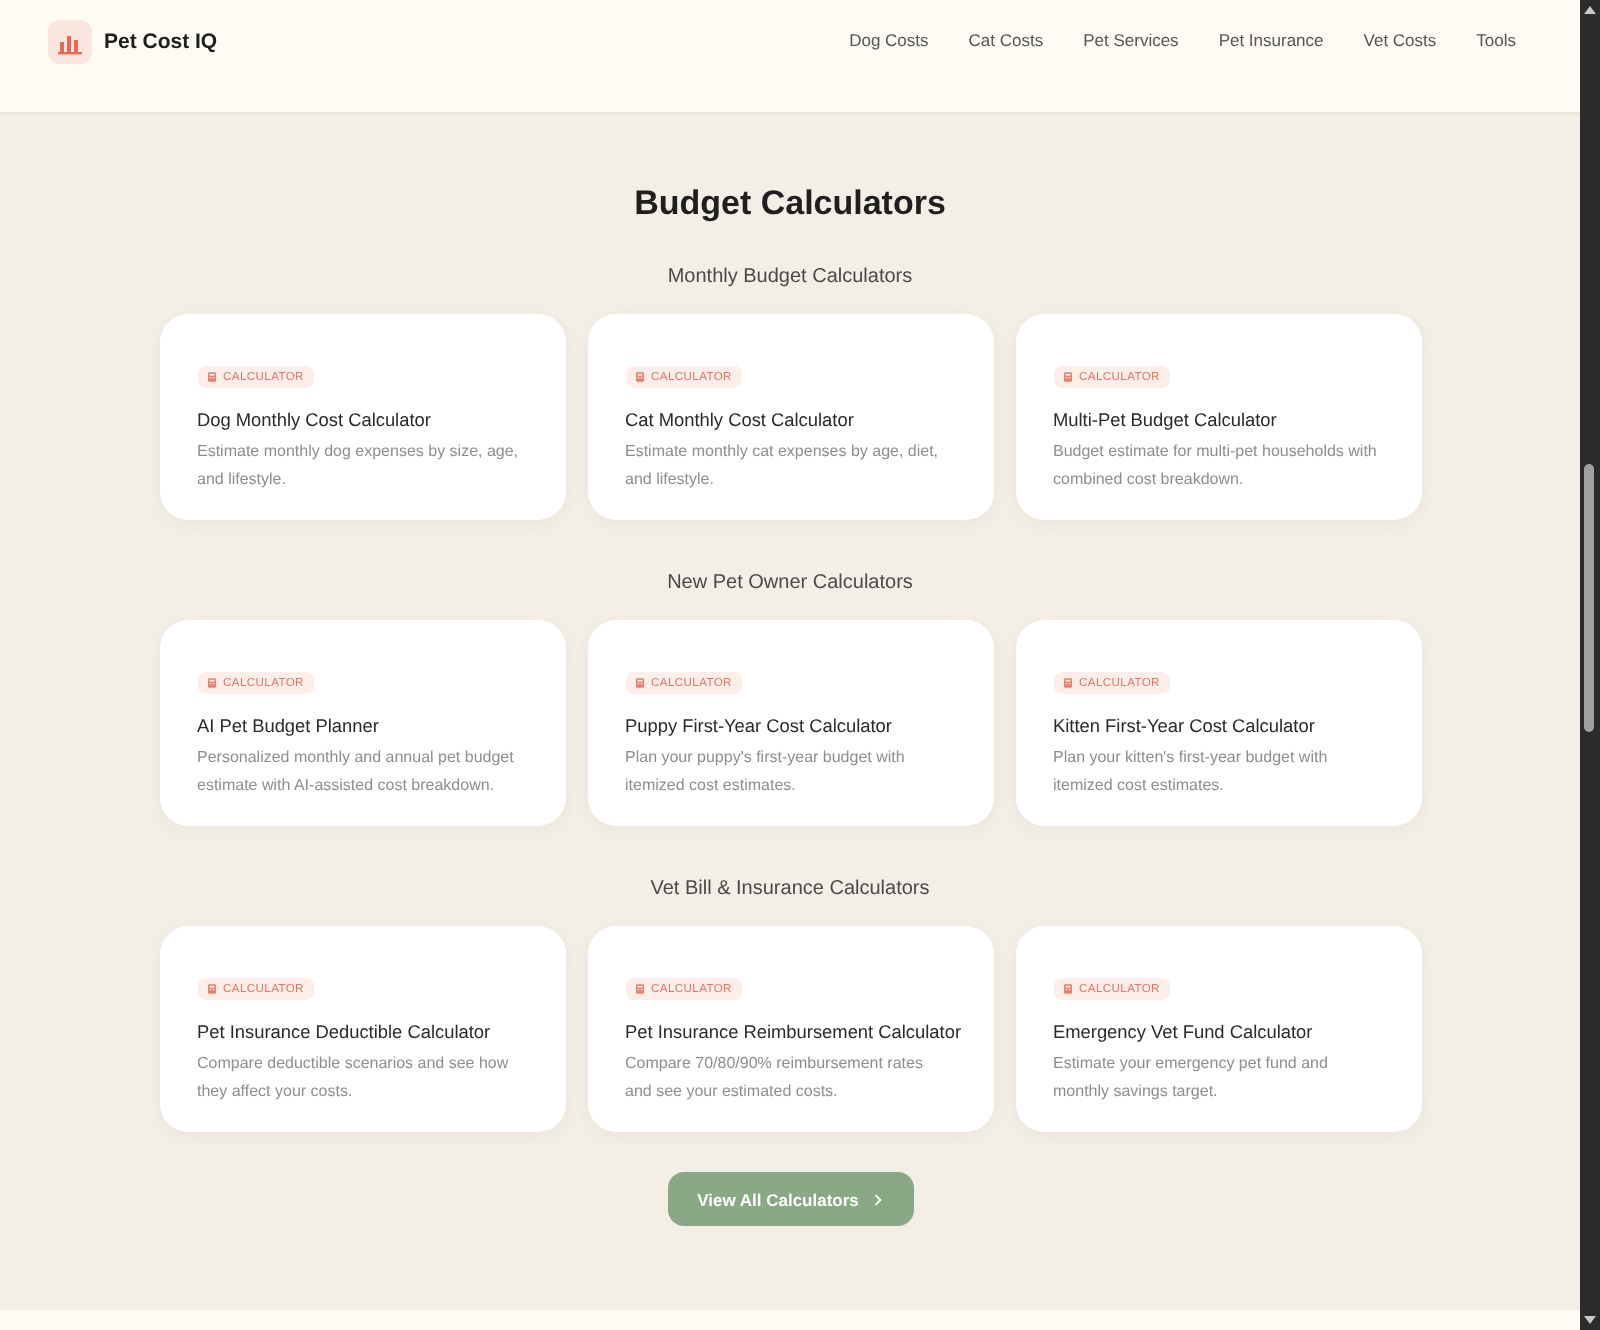 The width and height of the screenshot is (1600, 1330). I want to click on nav-link: Tools, so click(1496, 40).